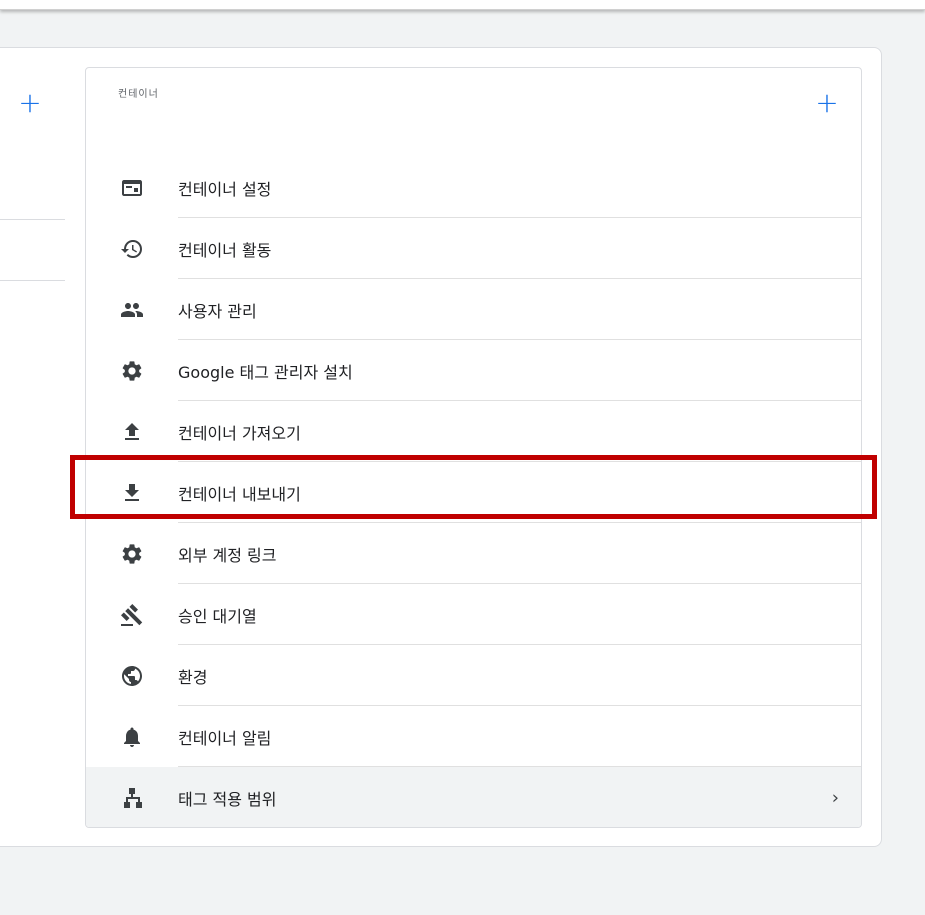 This screenshot has height=915, width=925. What do you see at coordinates (473, 553) in the screenshot?
I see `menu-item-external-account-links: 외부 계정 링크` at bounding box center [473, 553].